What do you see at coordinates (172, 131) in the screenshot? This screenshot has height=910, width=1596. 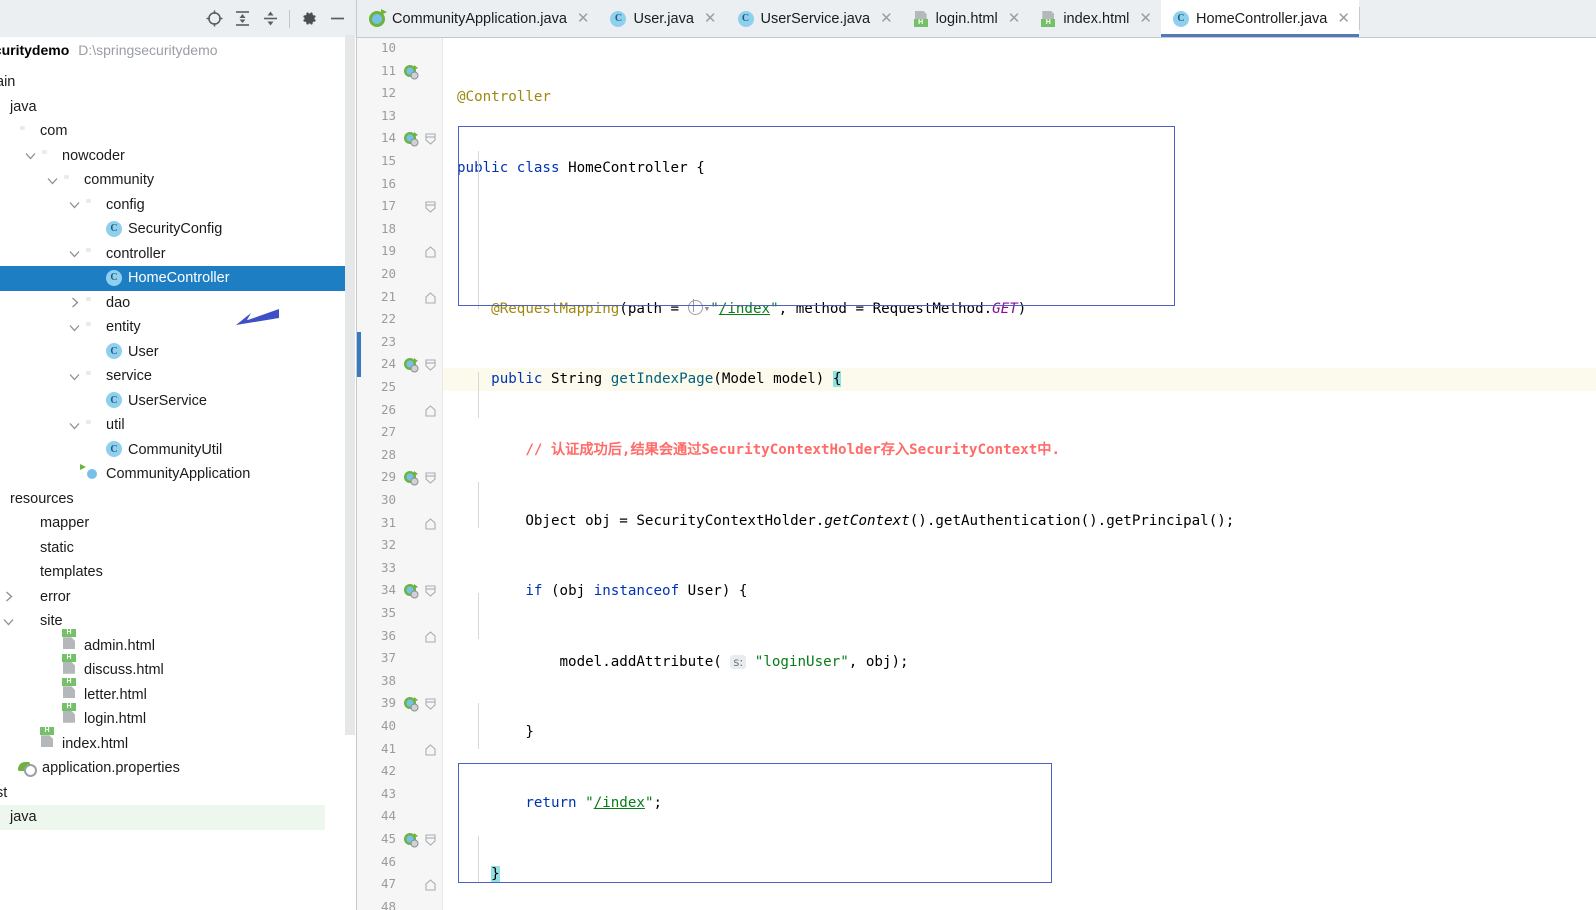 I see `tree-item-com: com` at bounding box center [172, 131].